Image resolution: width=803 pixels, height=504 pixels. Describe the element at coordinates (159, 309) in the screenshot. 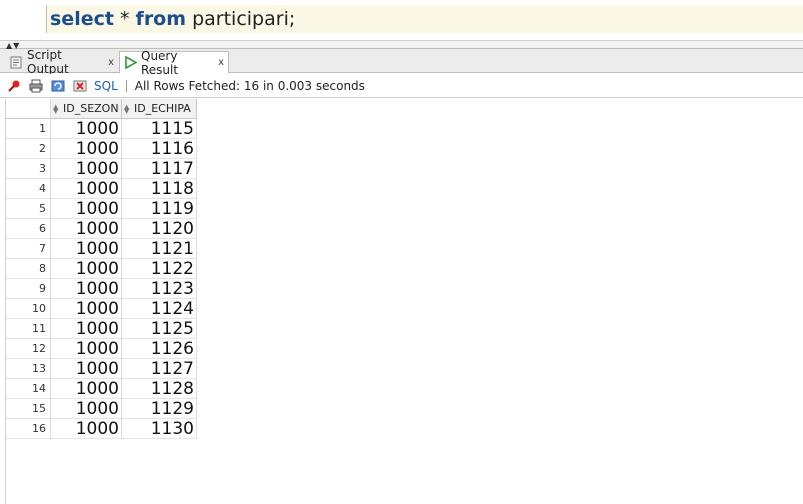

I see `cell-id-echipa: 1124` at that location.